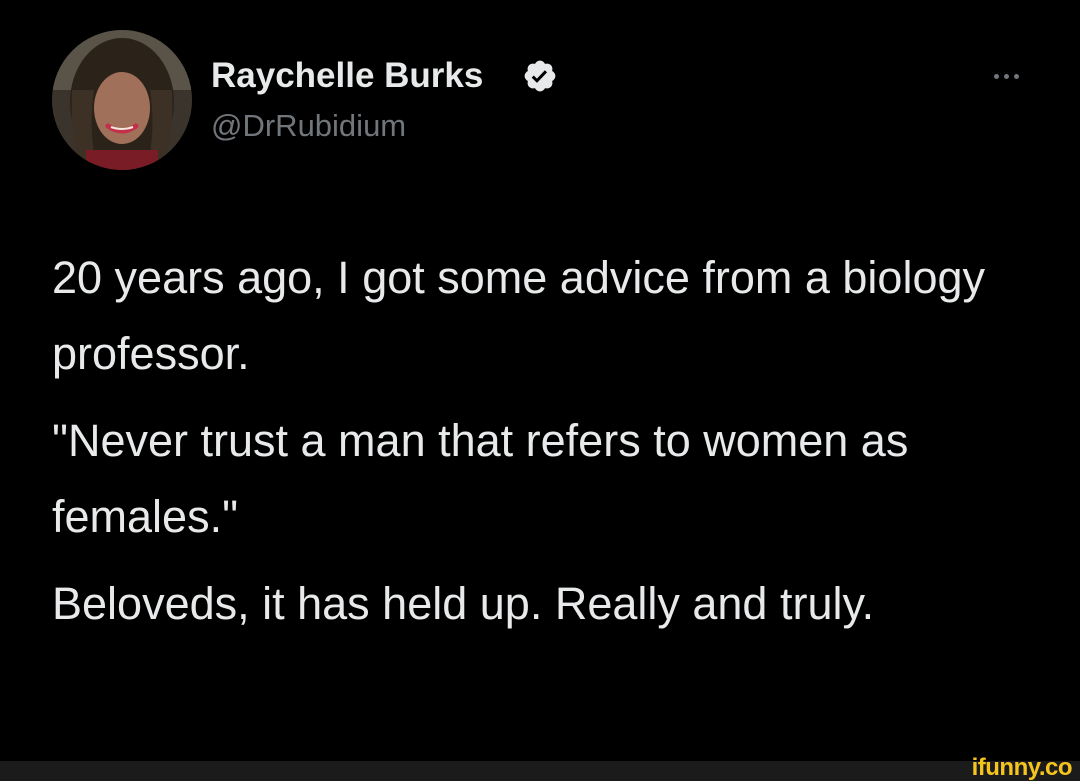 The image size is (1080, 781). Describe the element at coordinates (540, 76) in the screenshot. I see `verified-badge-icon` at that location.